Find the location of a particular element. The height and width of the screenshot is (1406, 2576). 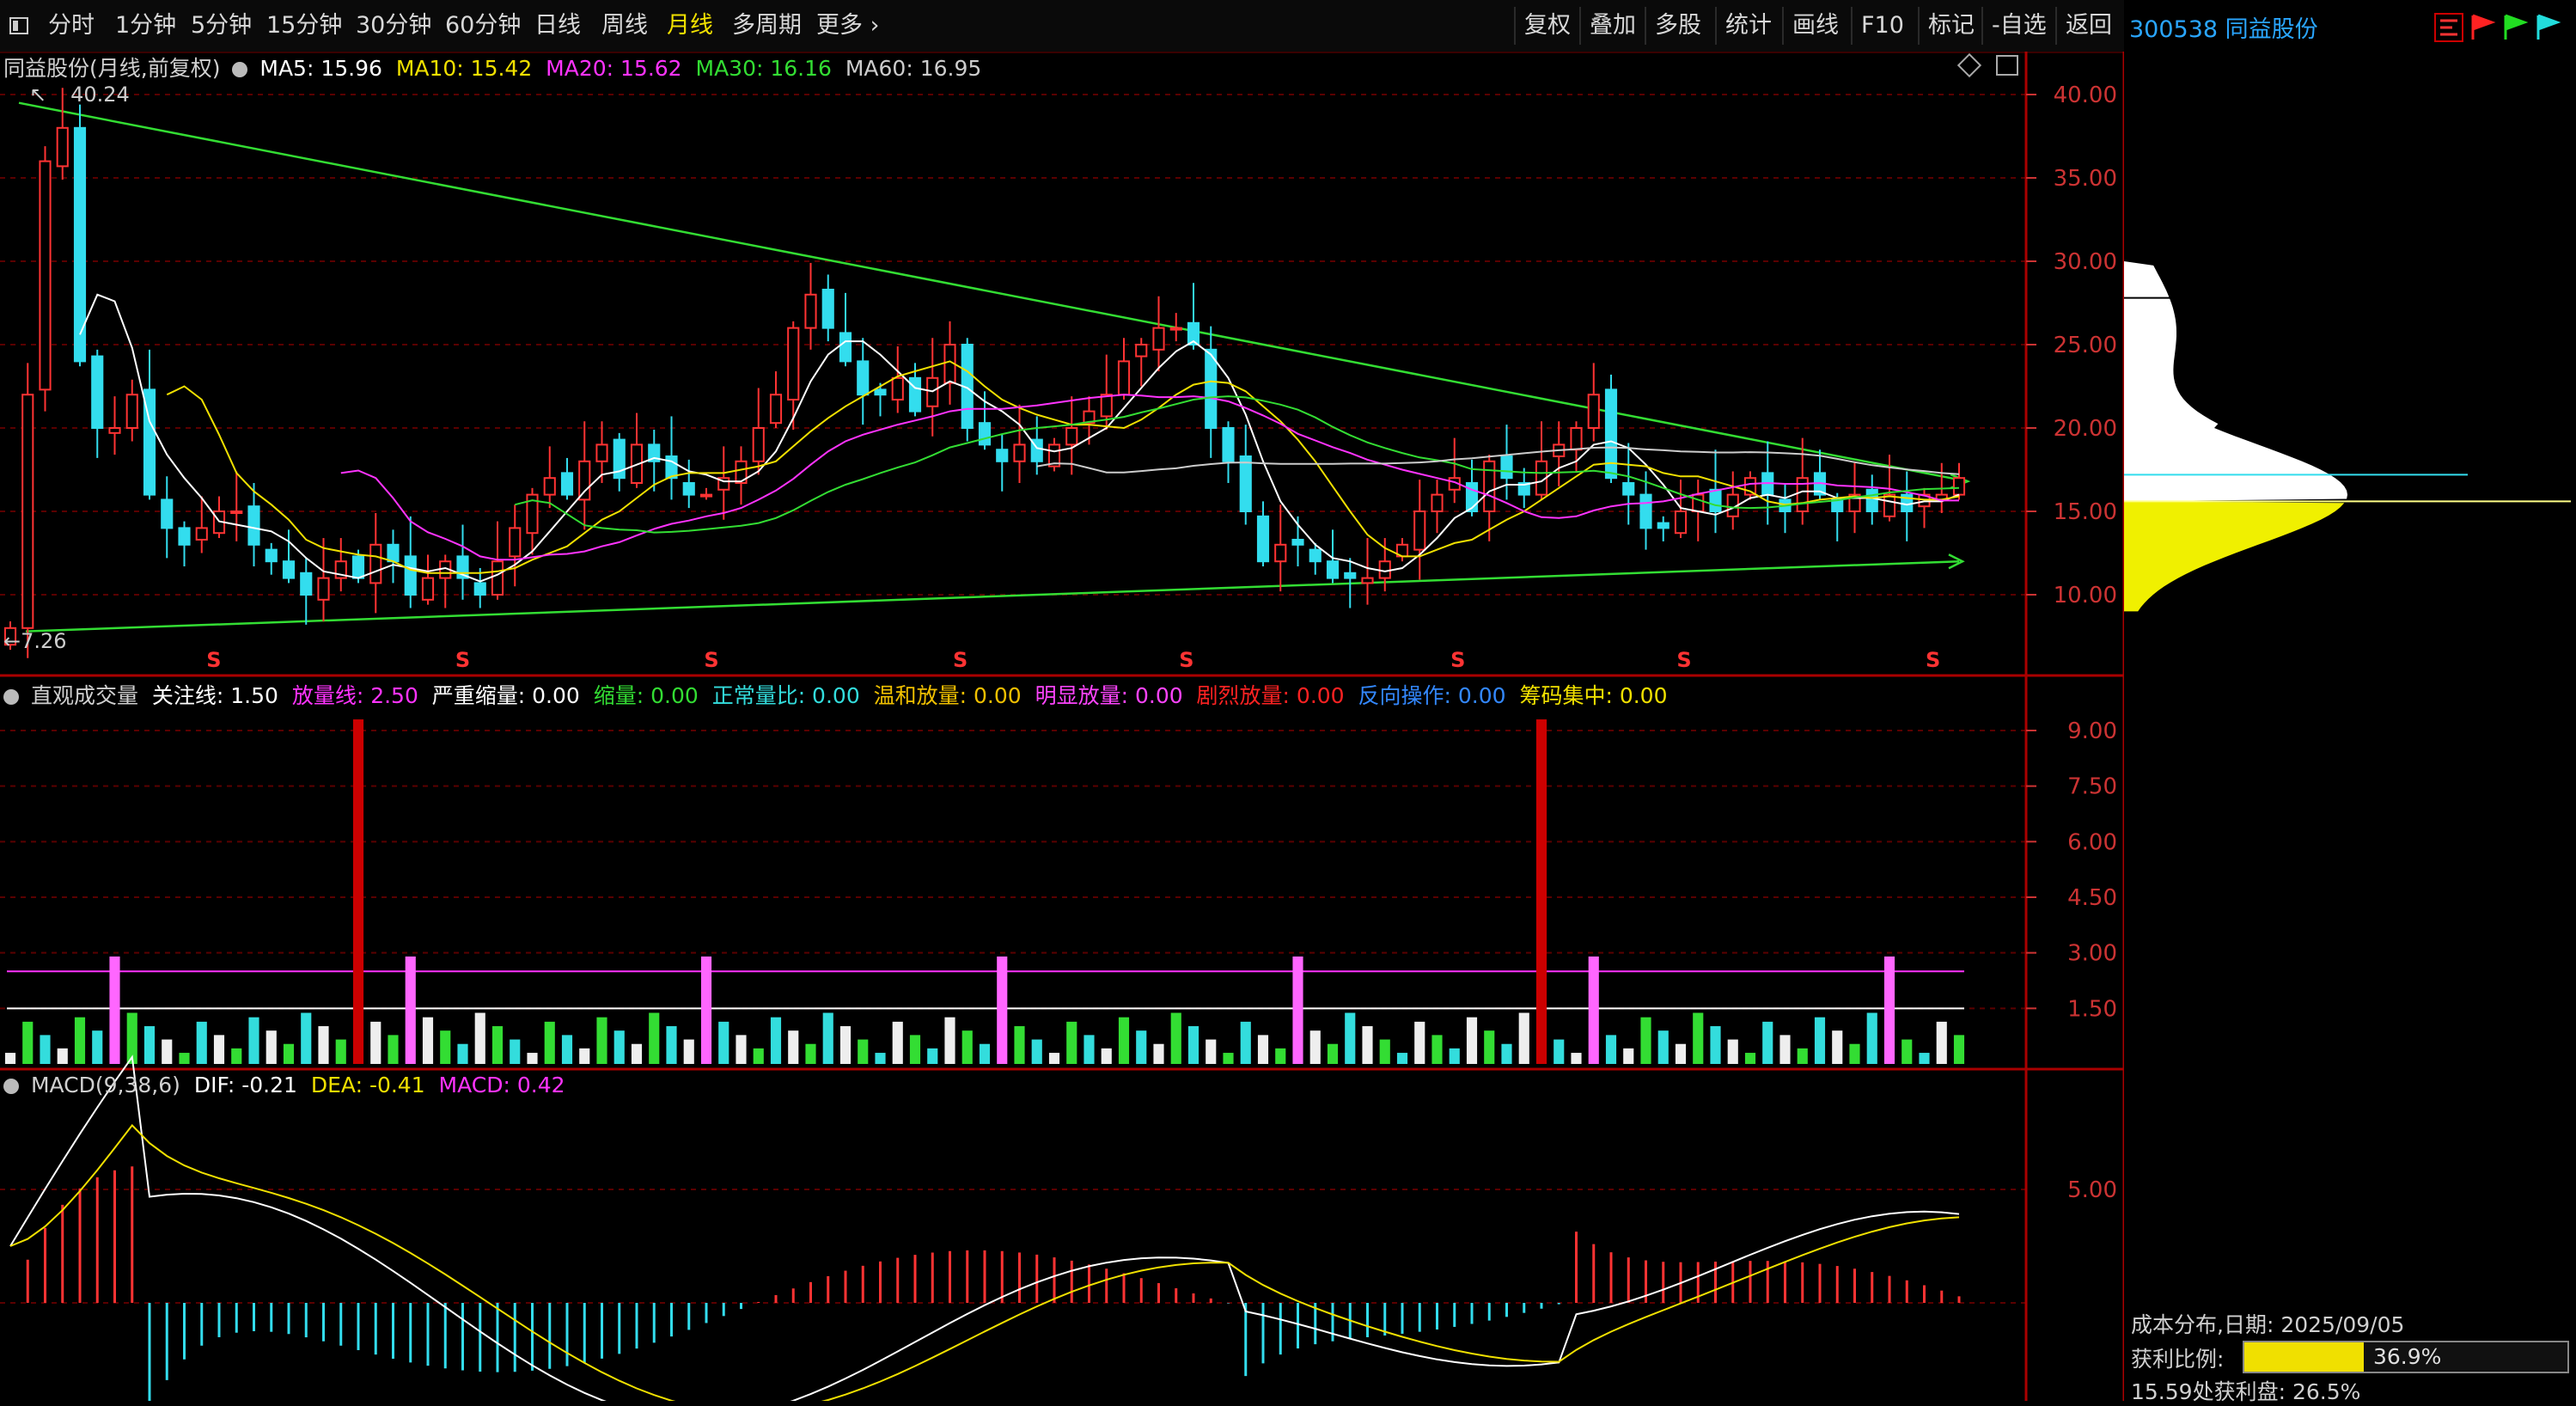

price-axis-label: 40.00 is located at coordinates (2085, 96).